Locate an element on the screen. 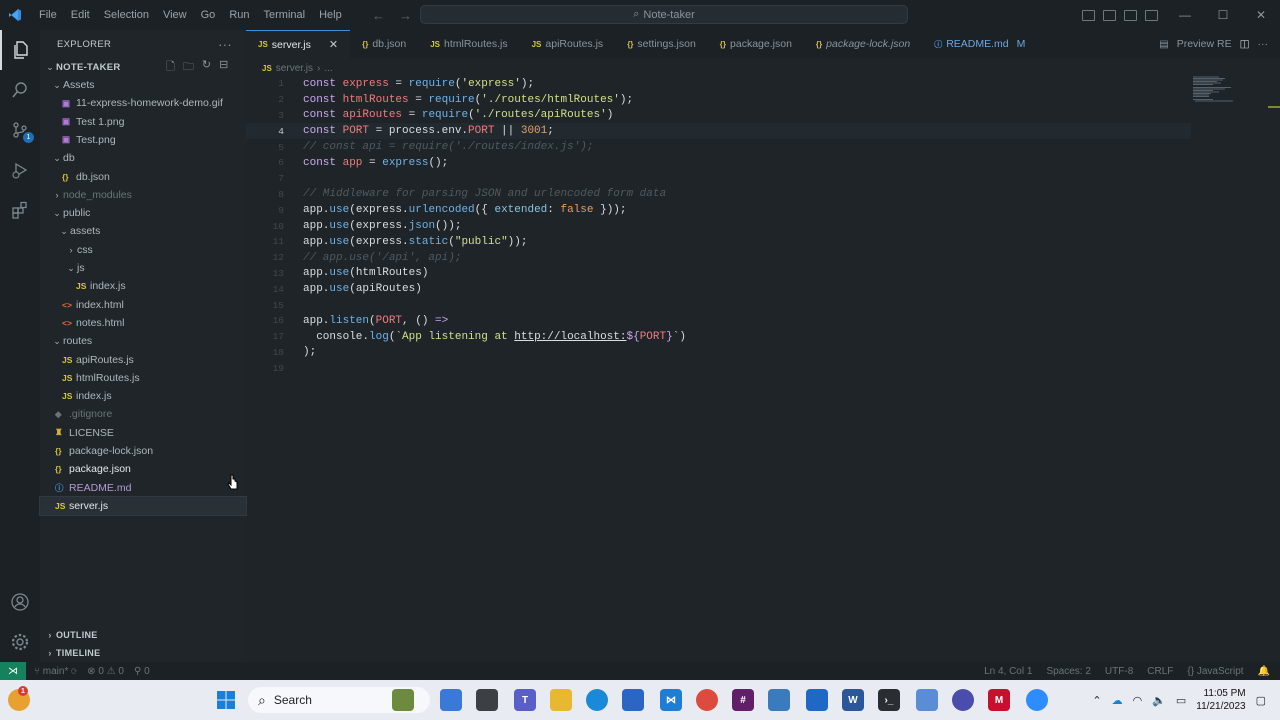  terminal-icon: ›_ is located at coordinates (889, 700).